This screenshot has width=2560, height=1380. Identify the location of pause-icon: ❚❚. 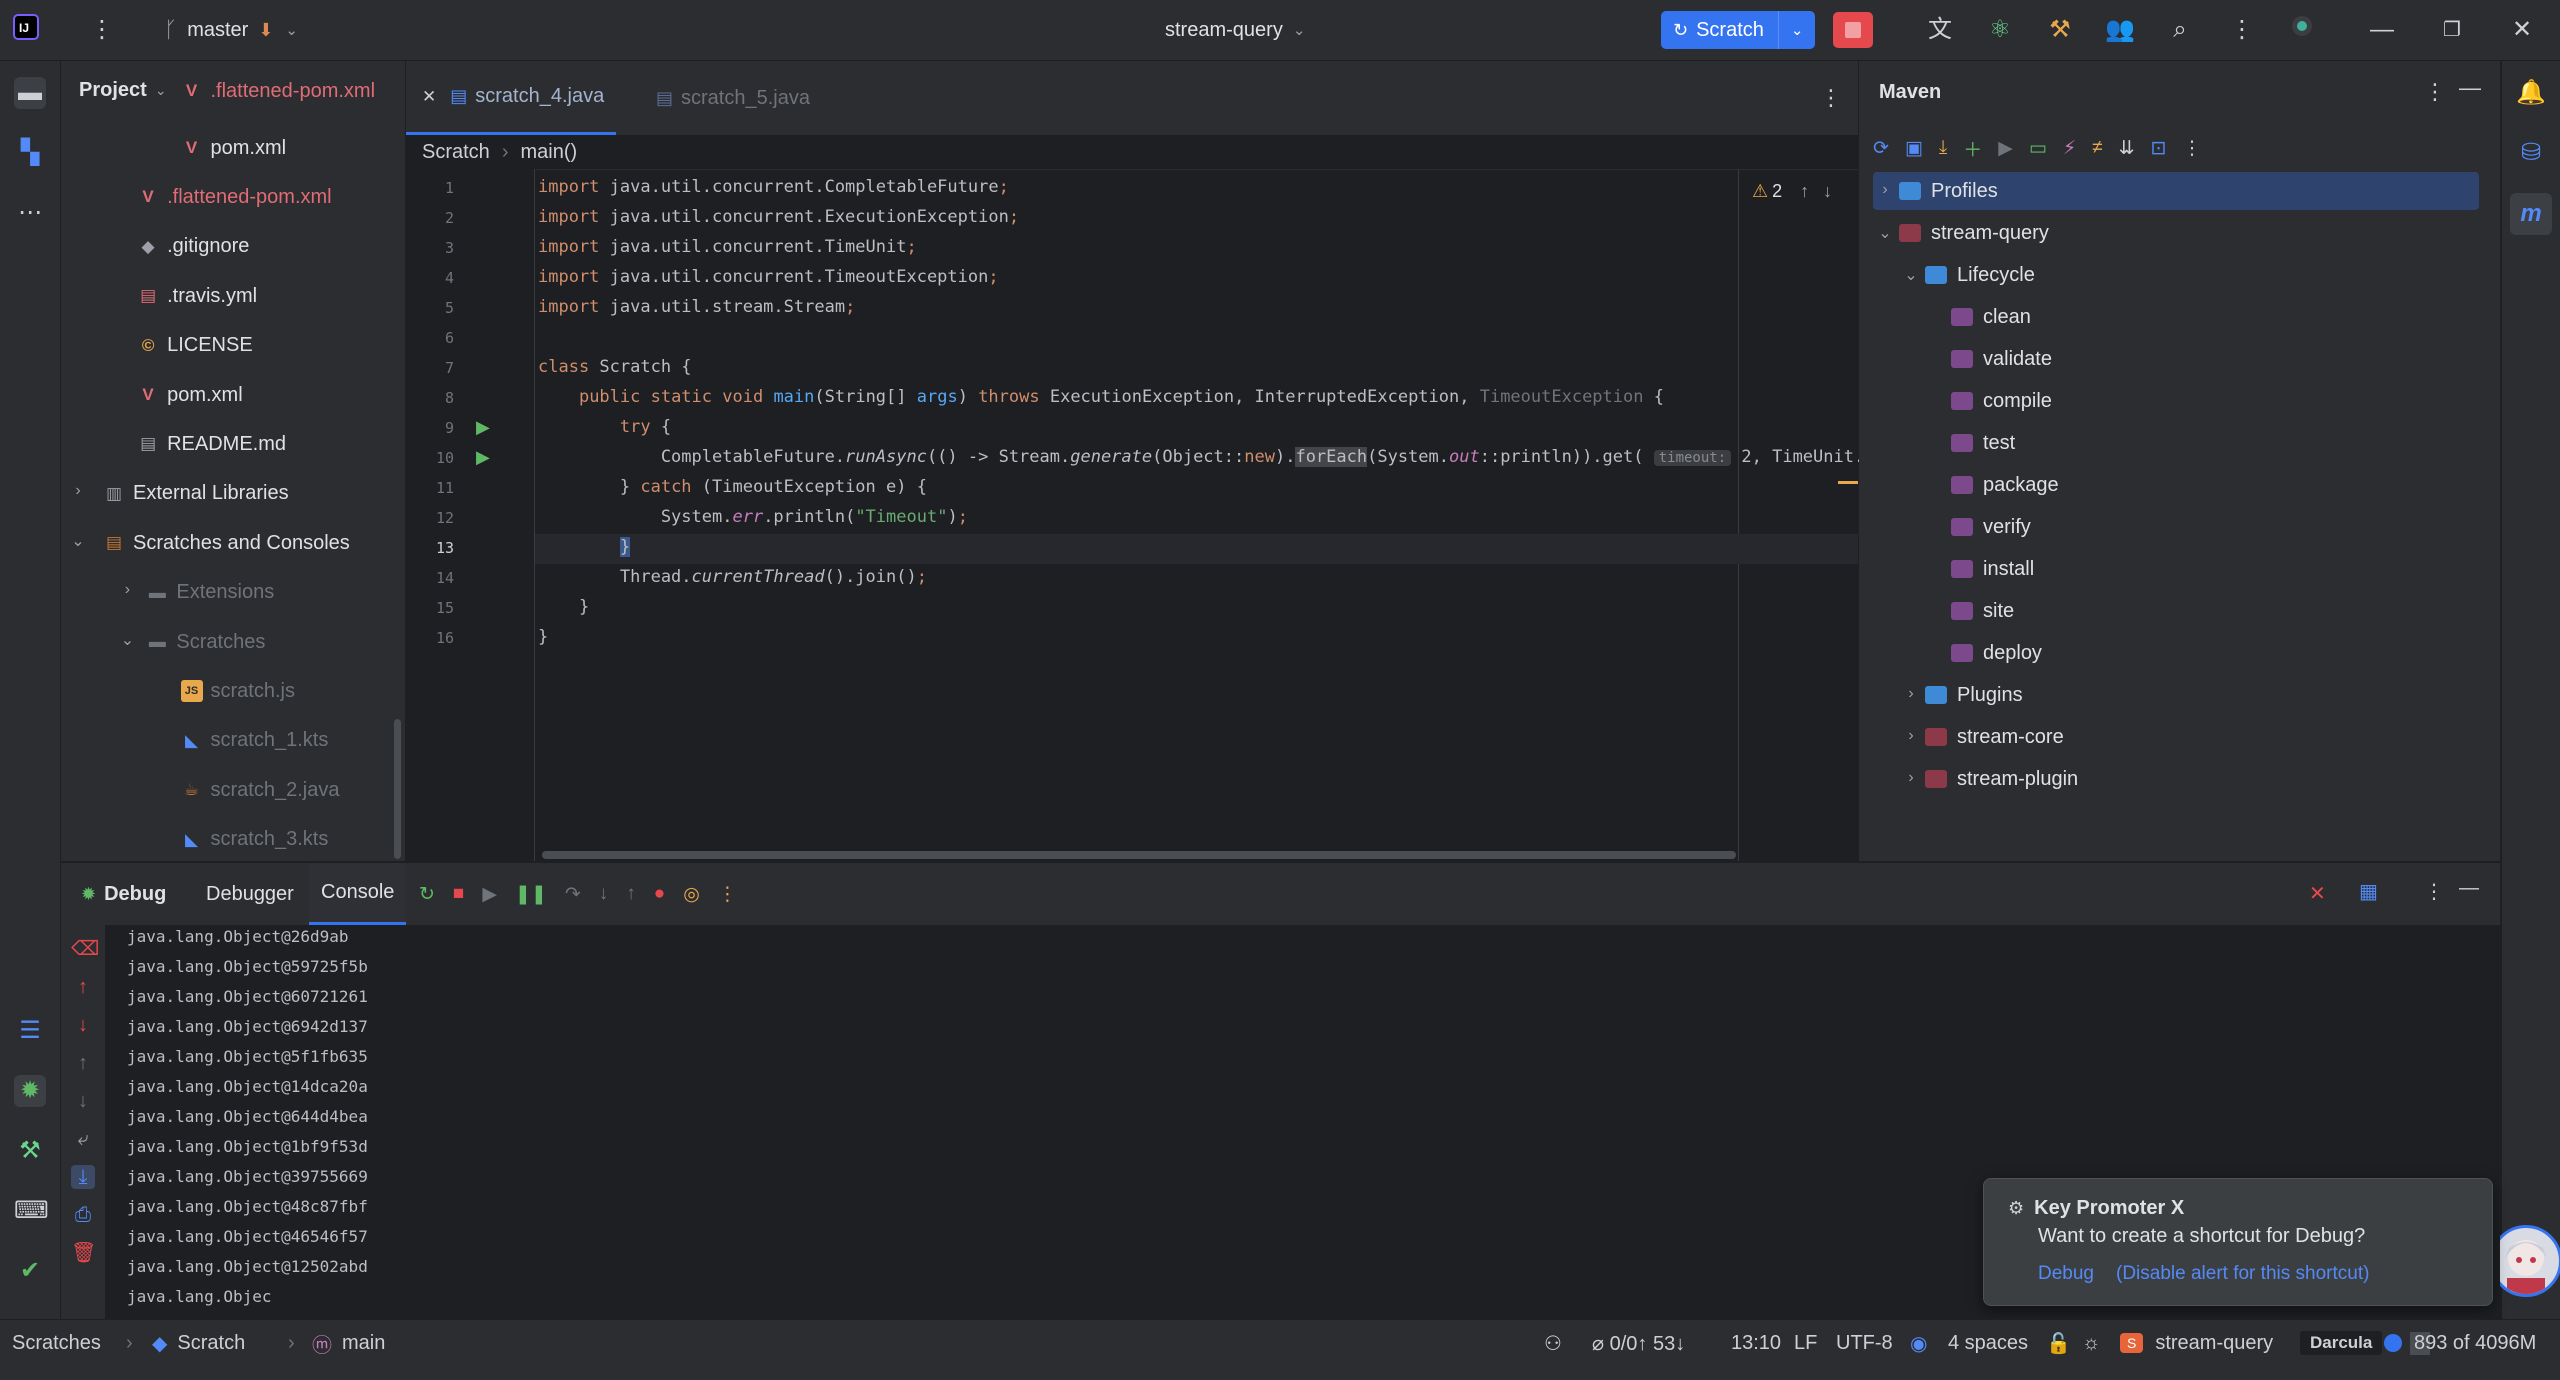
(531, 894).